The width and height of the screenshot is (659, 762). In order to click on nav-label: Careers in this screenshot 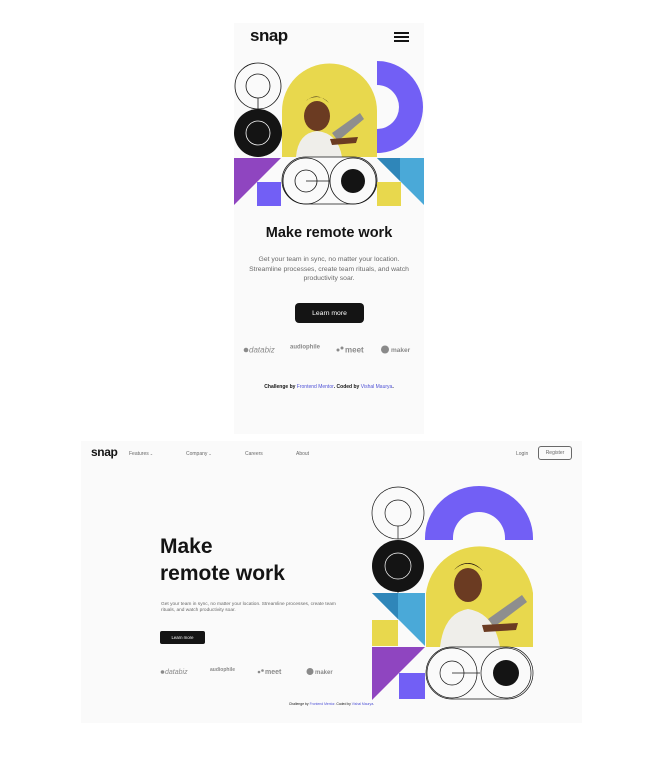, I will do `click(254, 454)`.